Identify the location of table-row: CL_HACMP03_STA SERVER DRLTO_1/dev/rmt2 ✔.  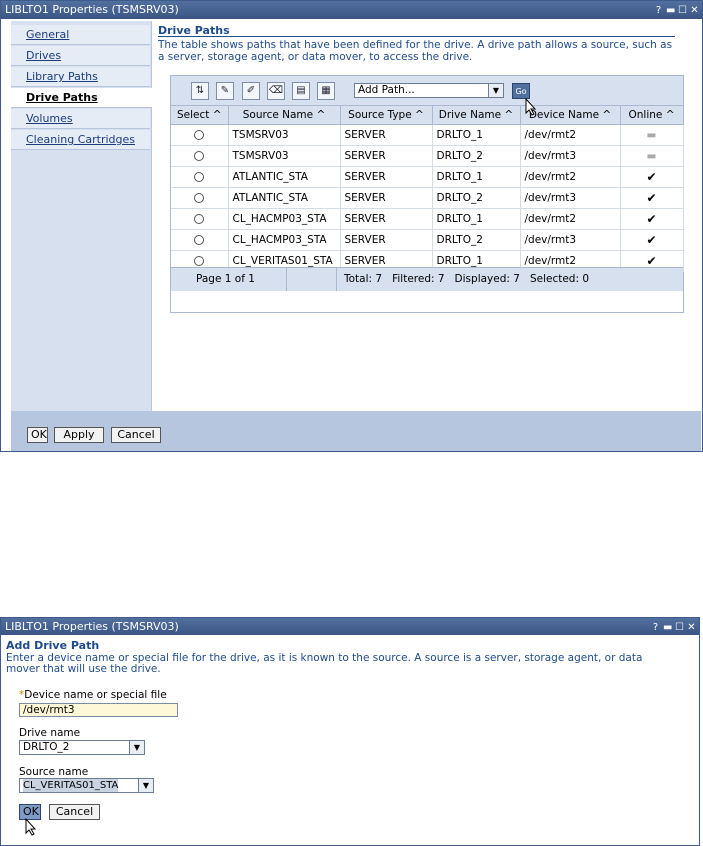
(427, 219).